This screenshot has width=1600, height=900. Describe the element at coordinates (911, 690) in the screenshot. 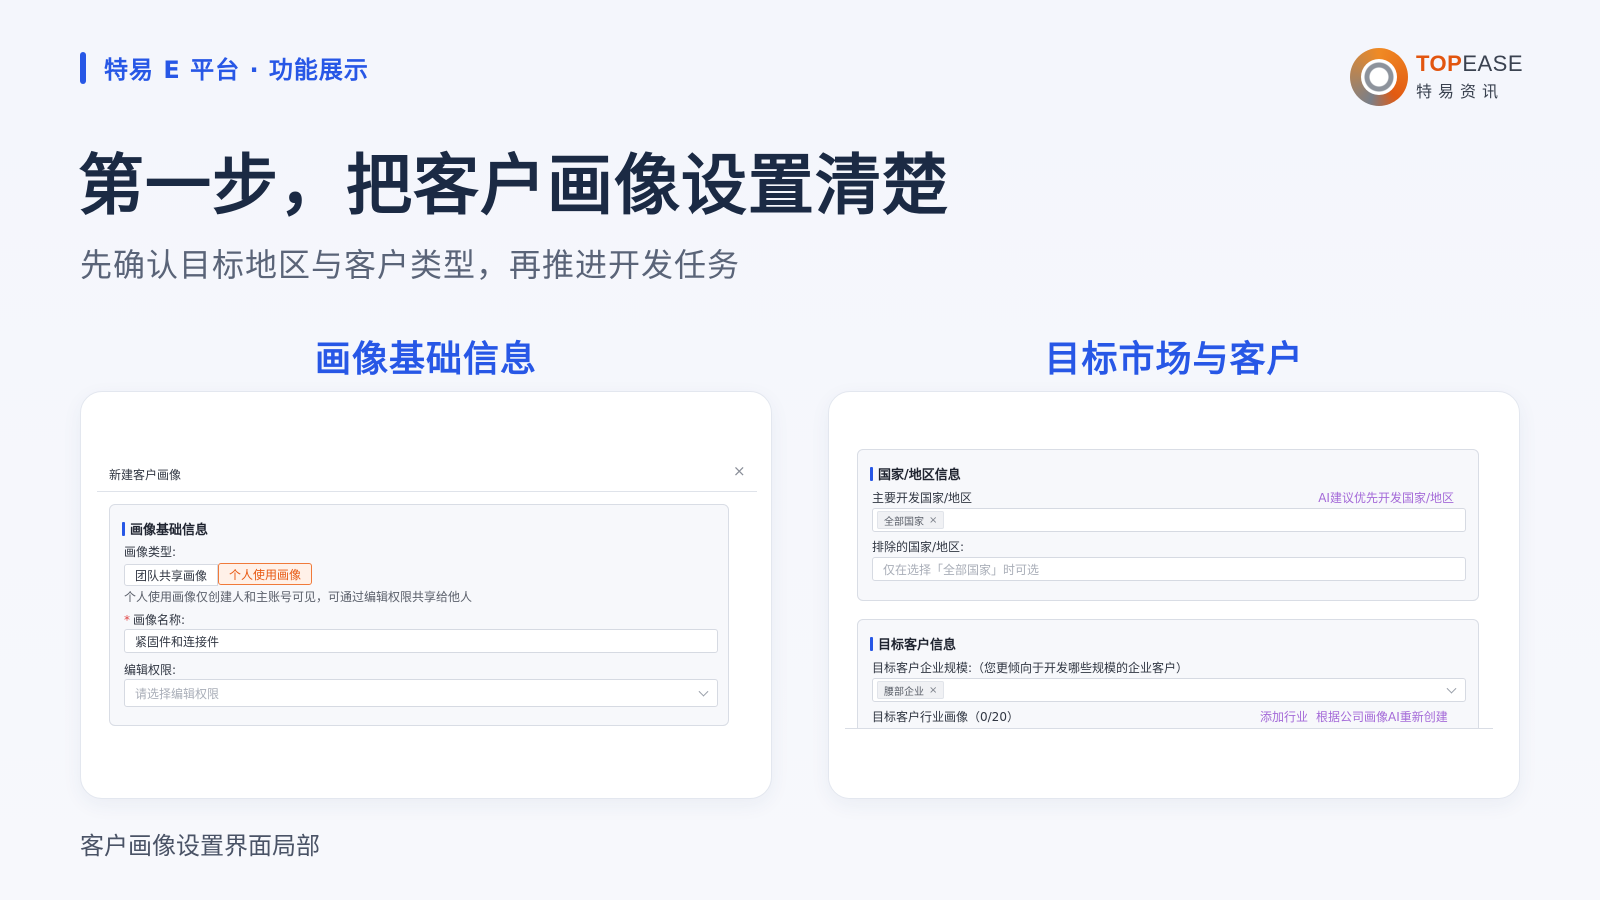

I see `scale-tag: 腰部企业 ×` at that location.